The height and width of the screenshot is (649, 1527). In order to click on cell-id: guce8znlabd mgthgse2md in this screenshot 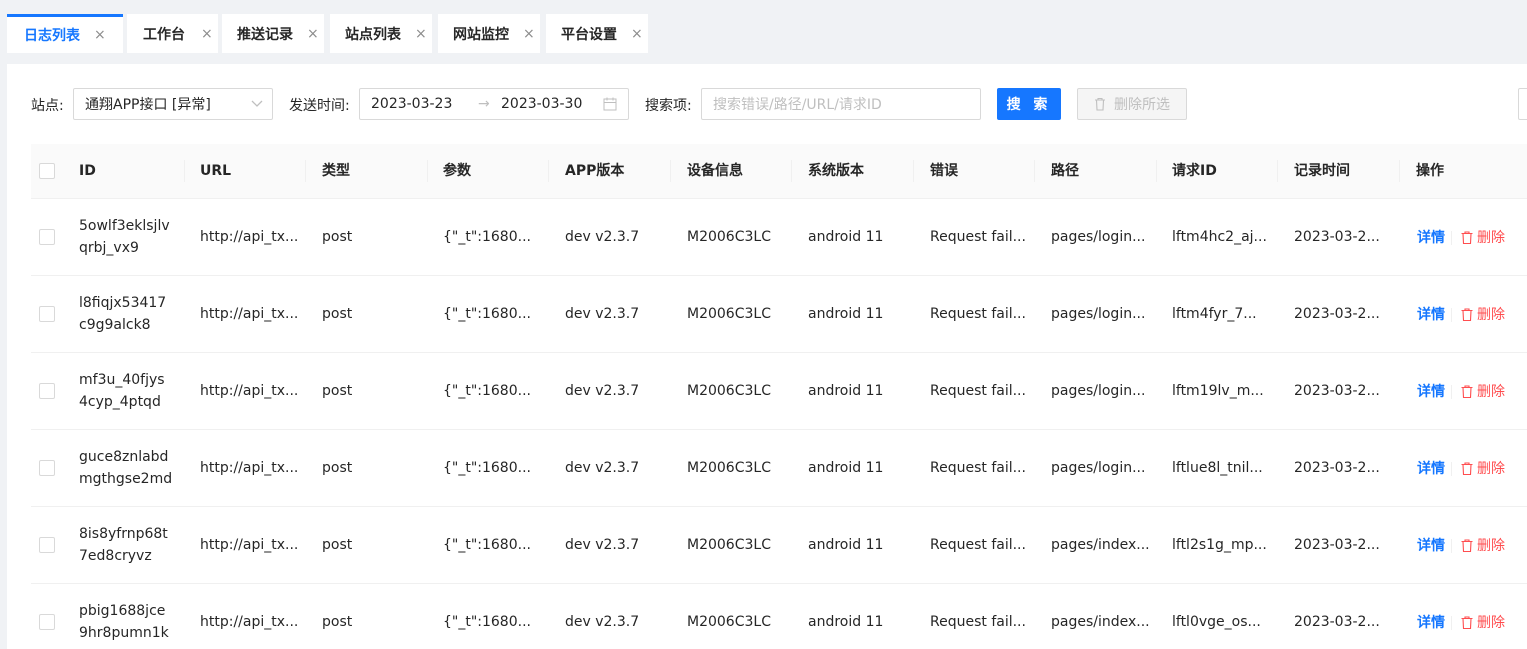, I will do `click(126, 468)`.